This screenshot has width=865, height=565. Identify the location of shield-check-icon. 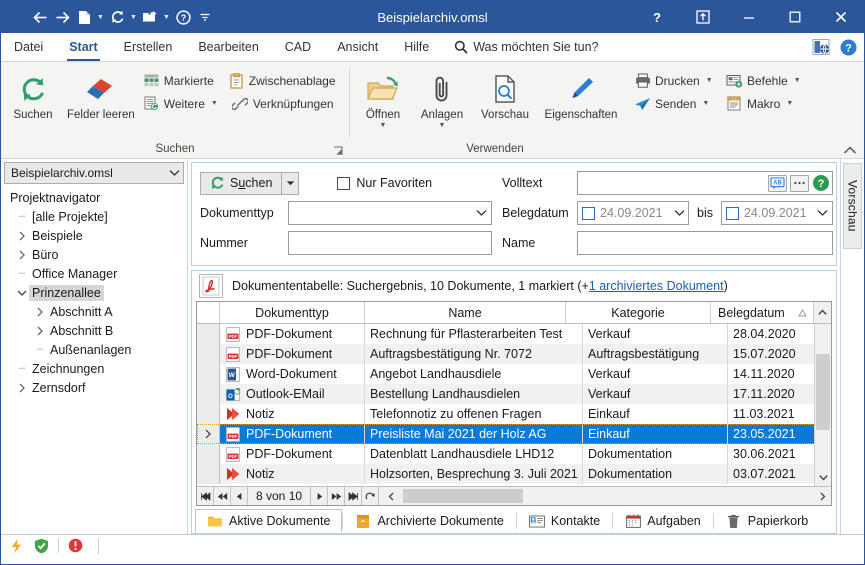
(41, 545).